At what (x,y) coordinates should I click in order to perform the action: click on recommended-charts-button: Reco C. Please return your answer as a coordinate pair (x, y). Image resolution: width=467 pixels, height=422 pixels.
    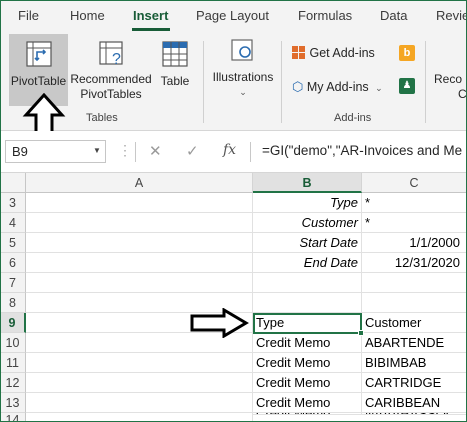
    Looking at the image, I should click on (450, 87).